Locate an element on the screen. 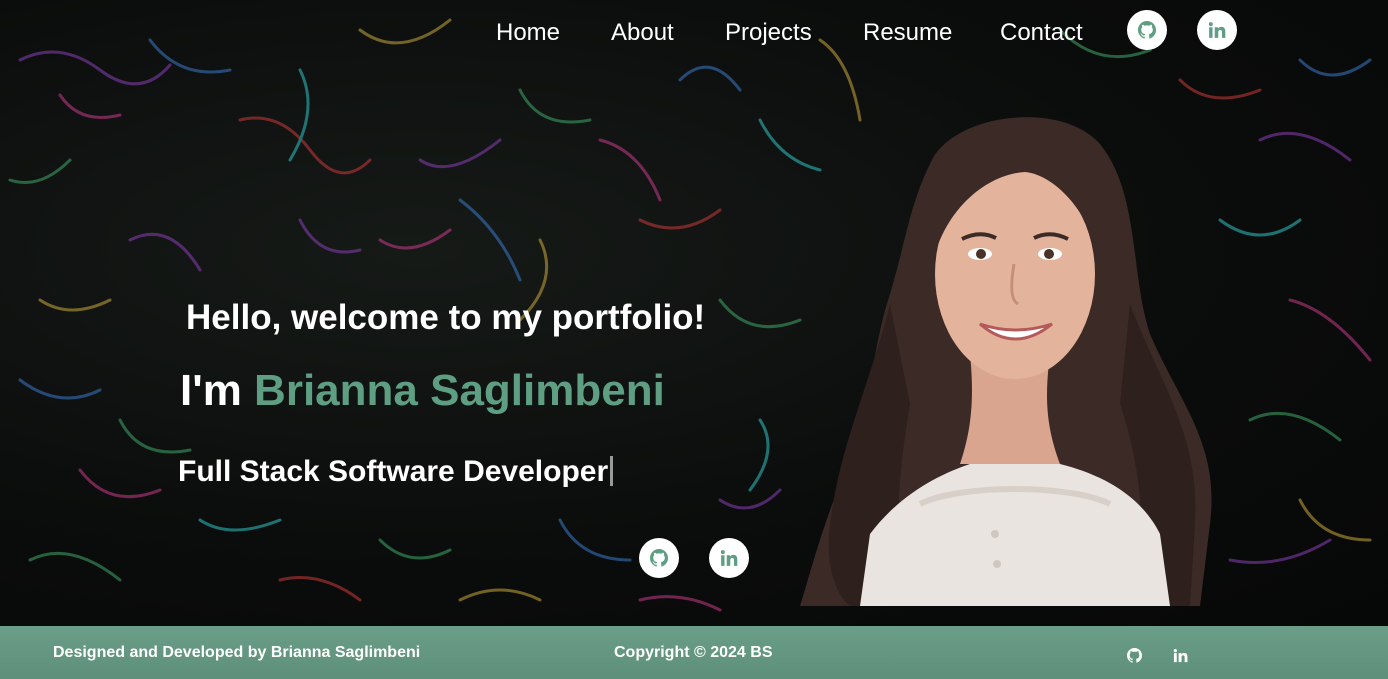  role-text: Full Stack Software Developer is located at coordinates (393, 471).